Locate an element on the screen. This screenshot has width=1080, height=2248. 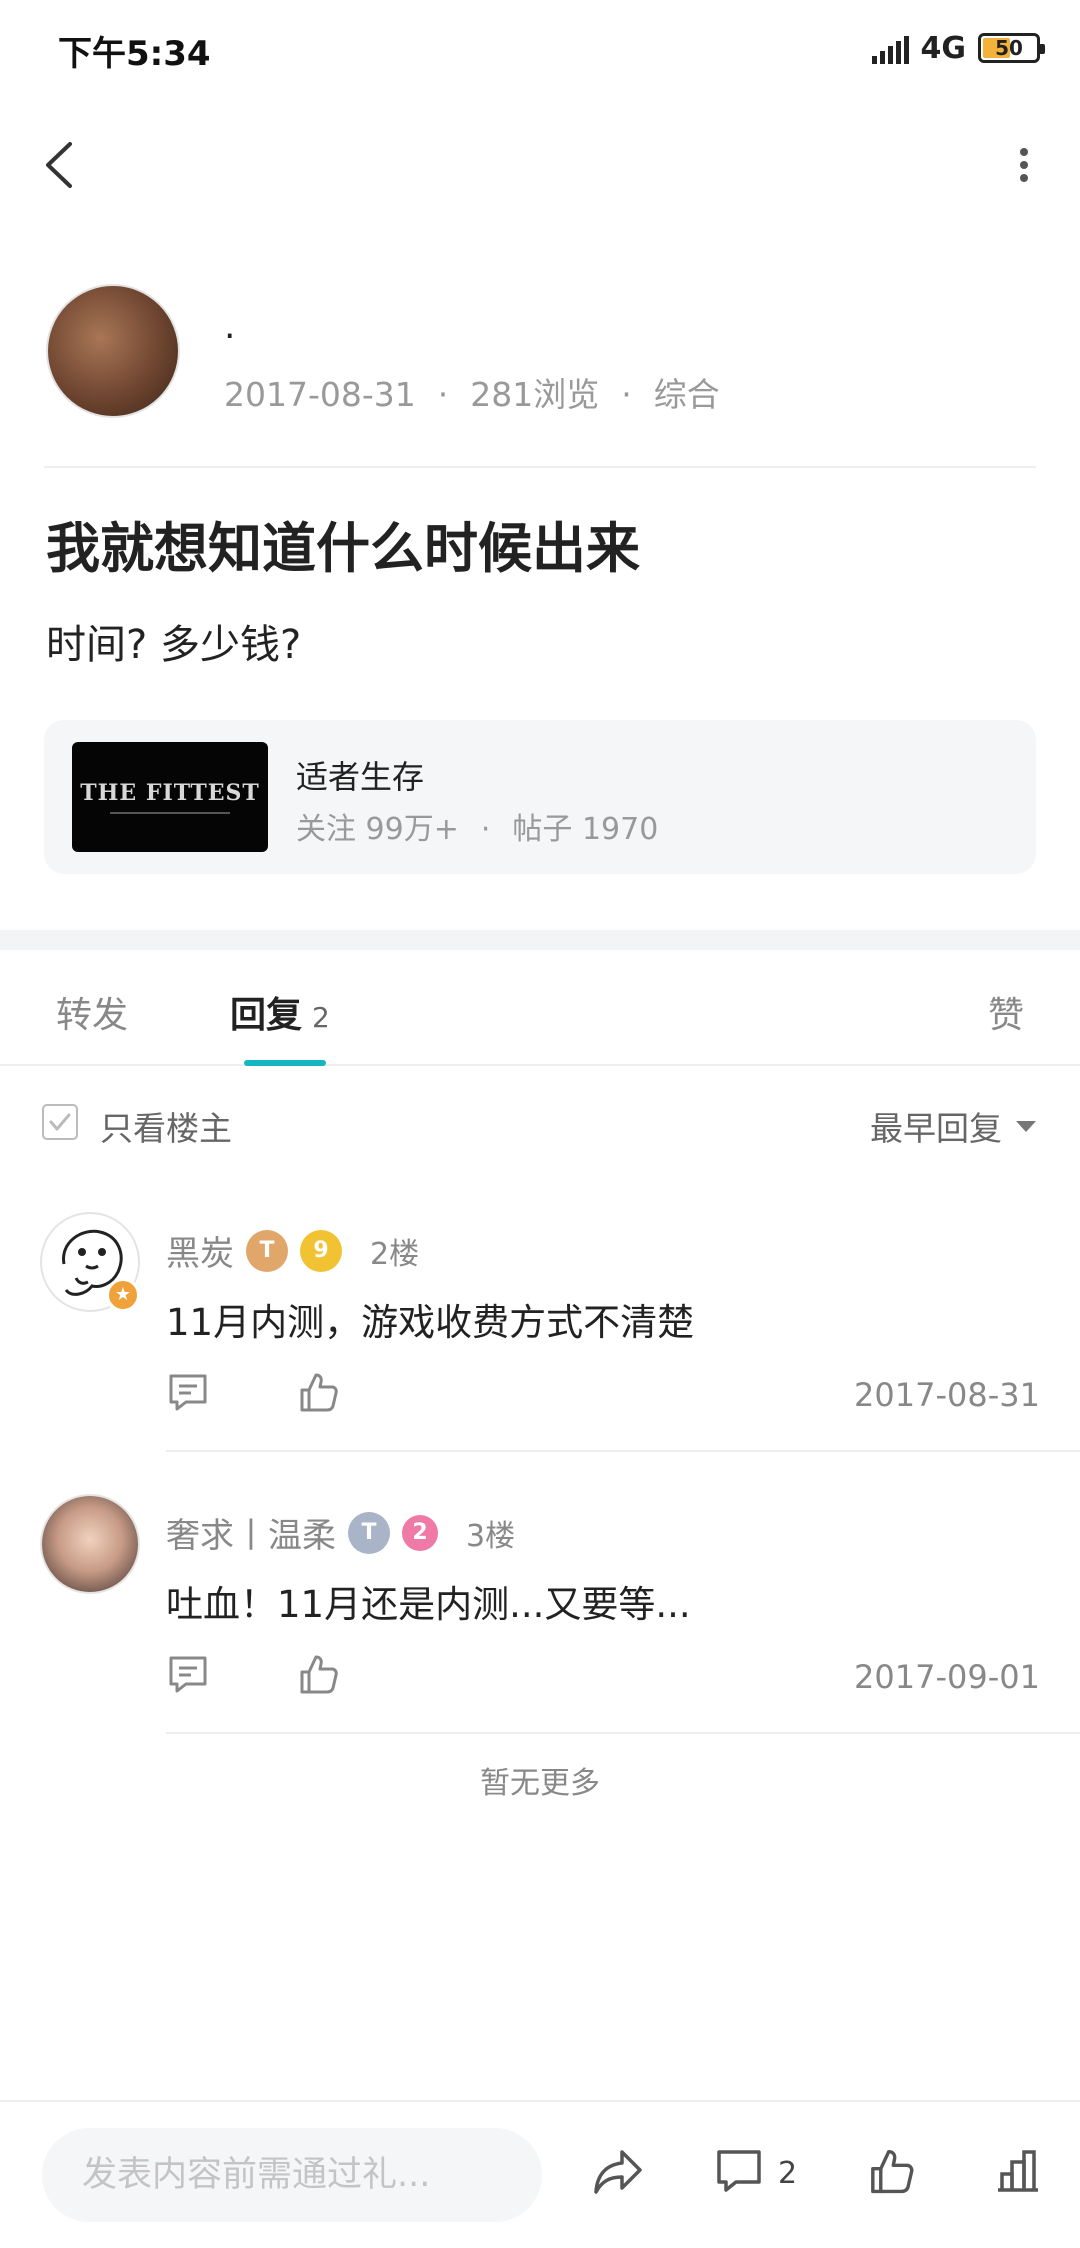
post-meta: 2017-08-31 · 281浏览 · 综合 is located at coordinates (472, 394).